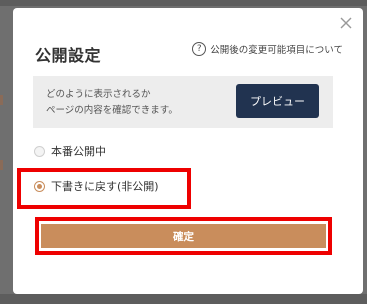 The width and height of the screenshot is (367, 304). Describe the element at coordinates (68, 55) in the screenshot. I see `dialog-title: 公開設定` at that location.